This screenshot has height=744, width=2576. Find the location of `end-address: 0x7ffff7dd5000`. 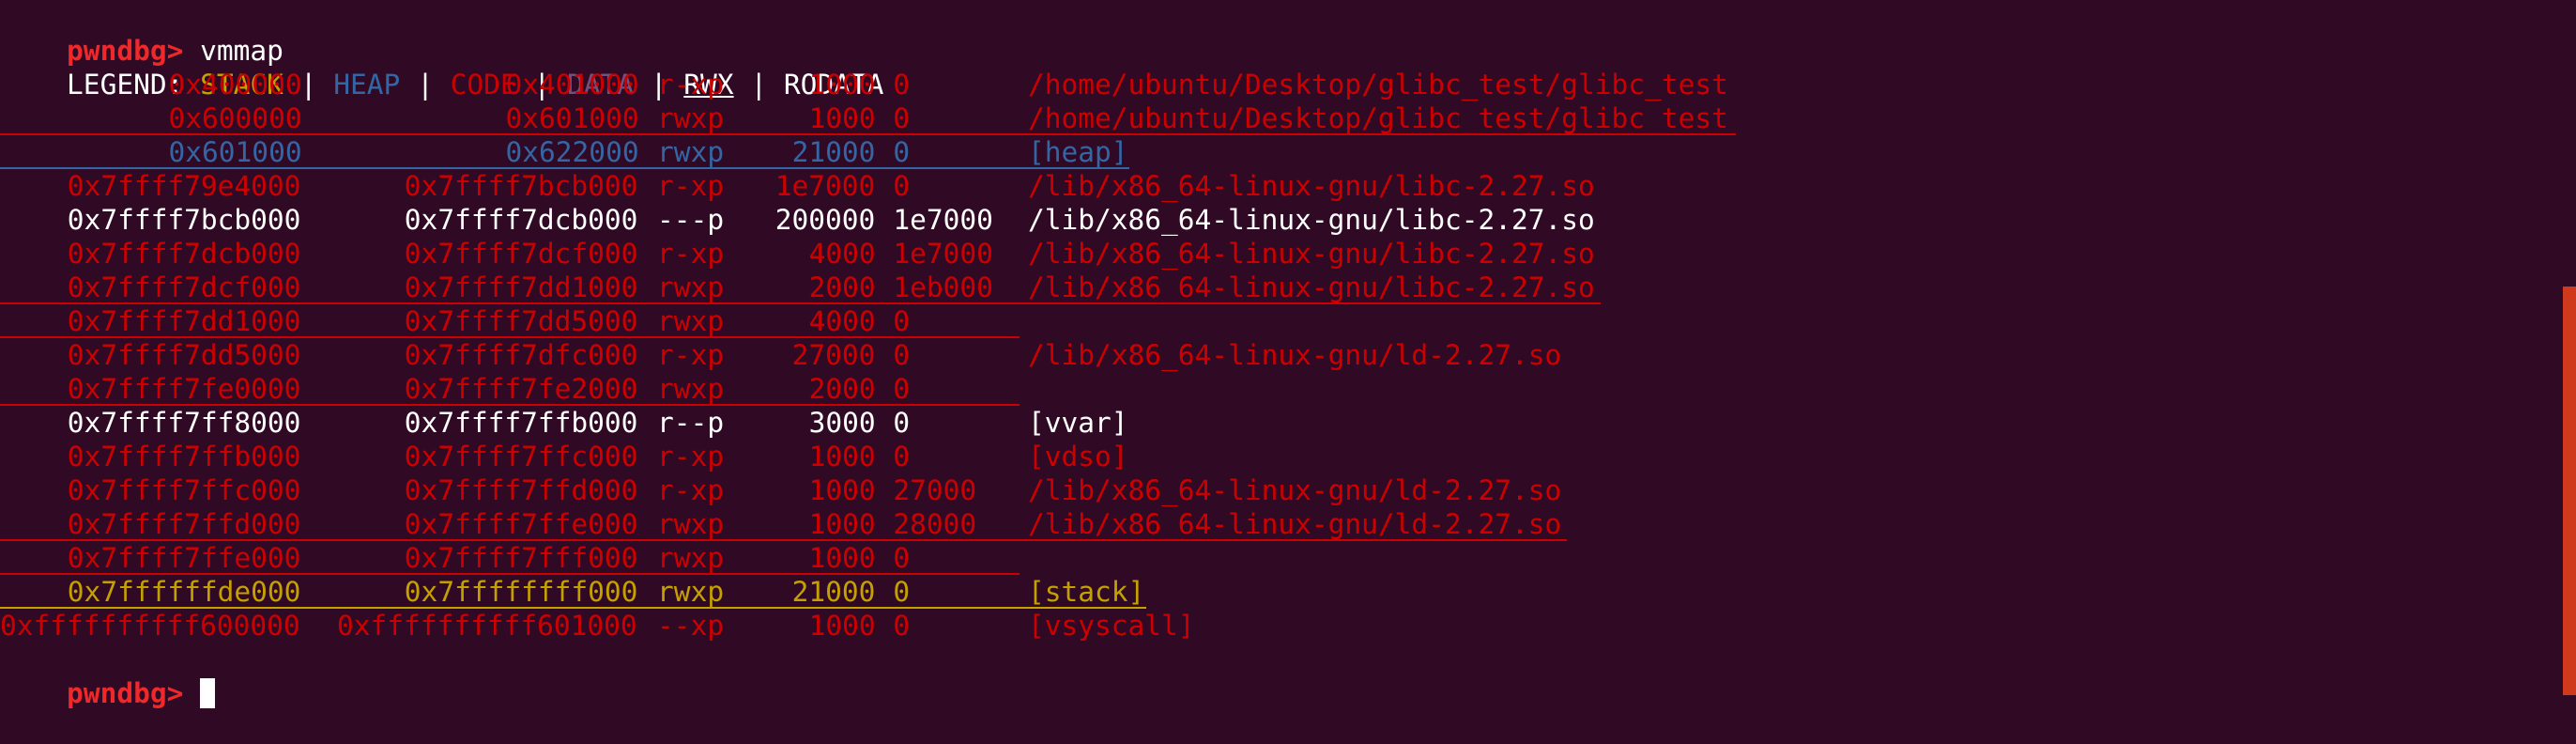

end-address: 0x7ffff7dd5000 is located at coordinates (521, 321).